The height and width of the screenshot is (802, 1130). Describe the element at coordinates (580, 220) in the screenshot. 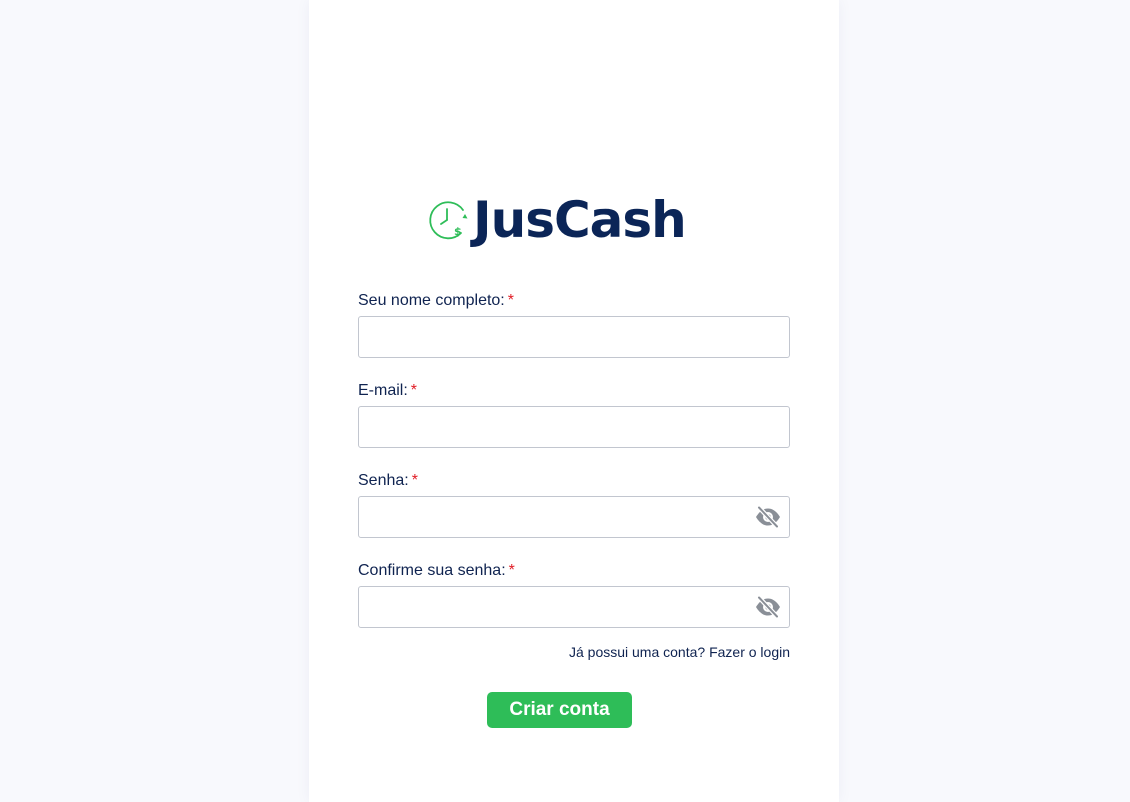

I see `brand-name: JusCash` at that location.